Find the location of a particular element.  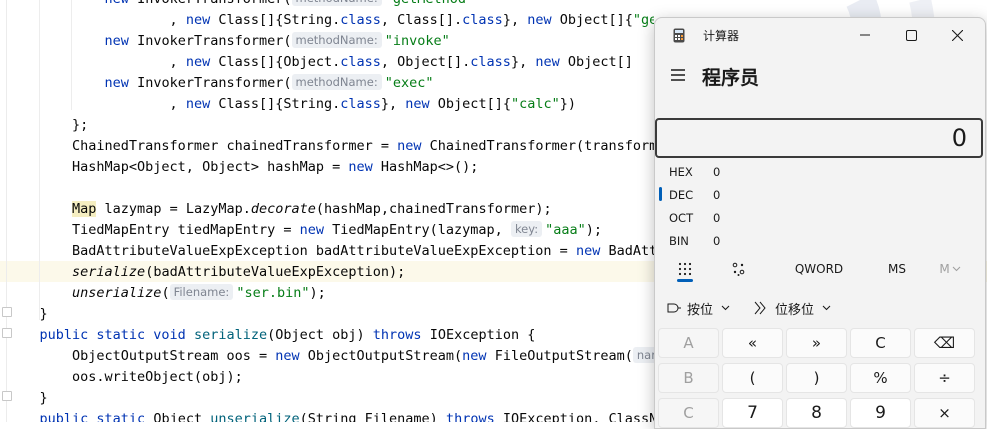

bitwise-dropdown: 按位 is located at coordinates (698, 308).